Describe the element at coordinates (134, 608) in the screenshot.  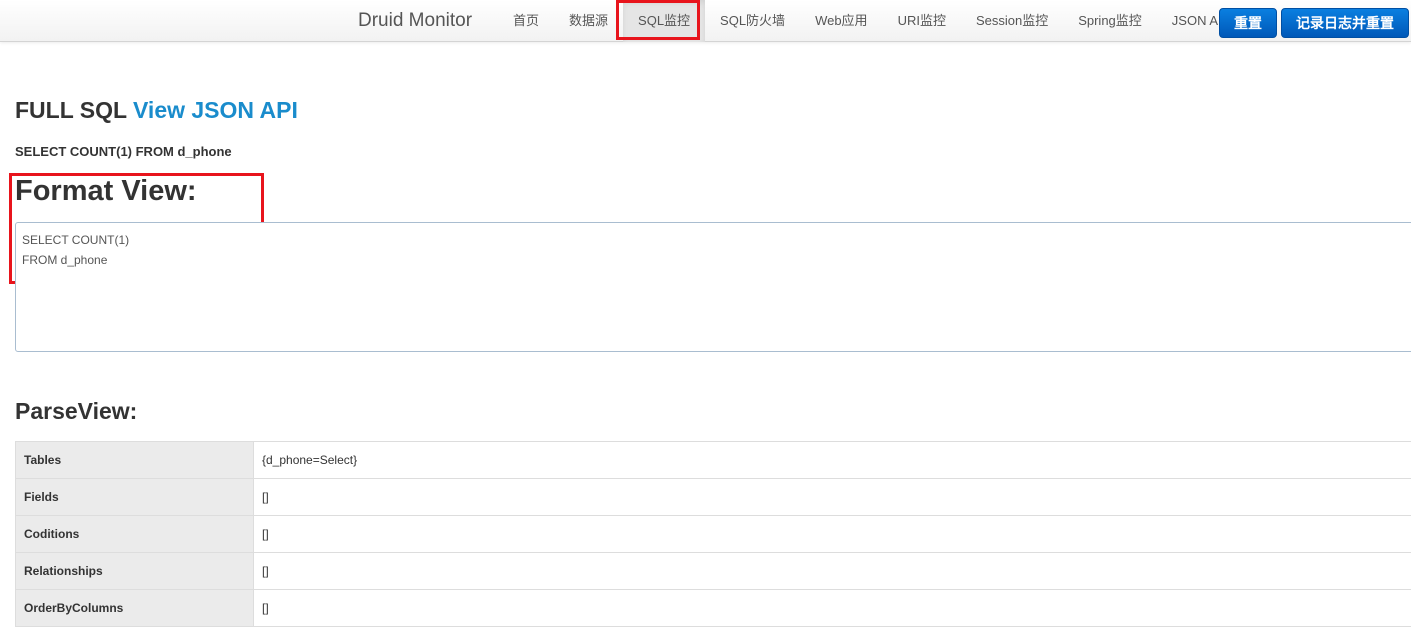
I see `row-key: OrderByColumns` at that location.